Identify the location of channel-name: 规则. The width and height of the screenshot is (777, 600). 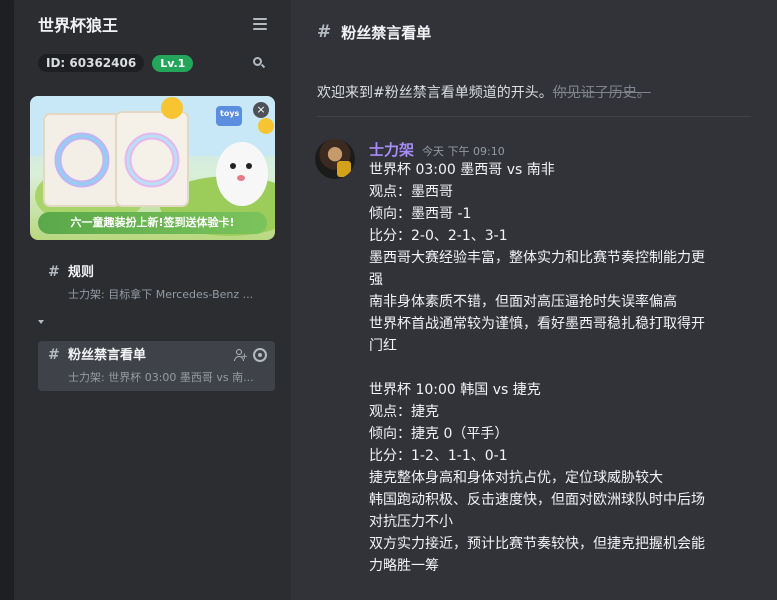
(81, 272).